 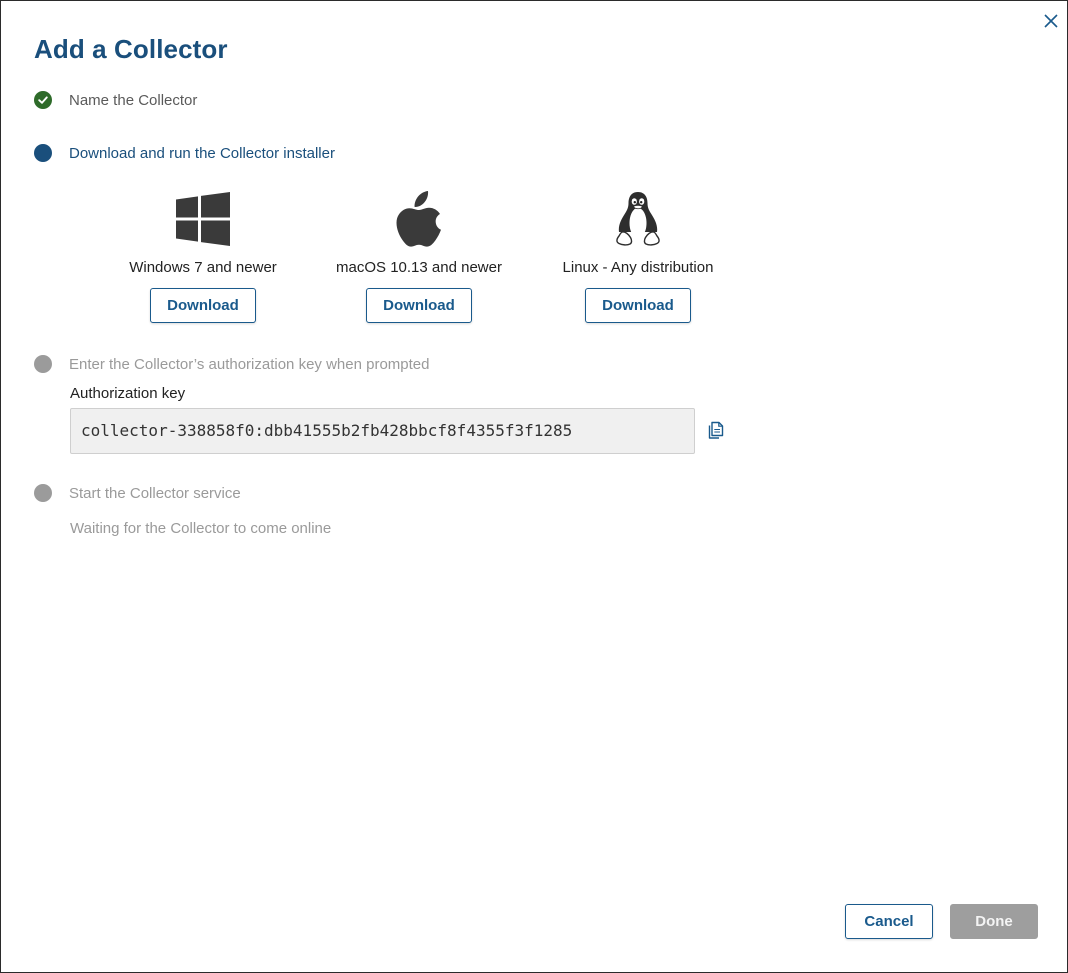 I want to click on close-icon, so click(x=1051, y=21).